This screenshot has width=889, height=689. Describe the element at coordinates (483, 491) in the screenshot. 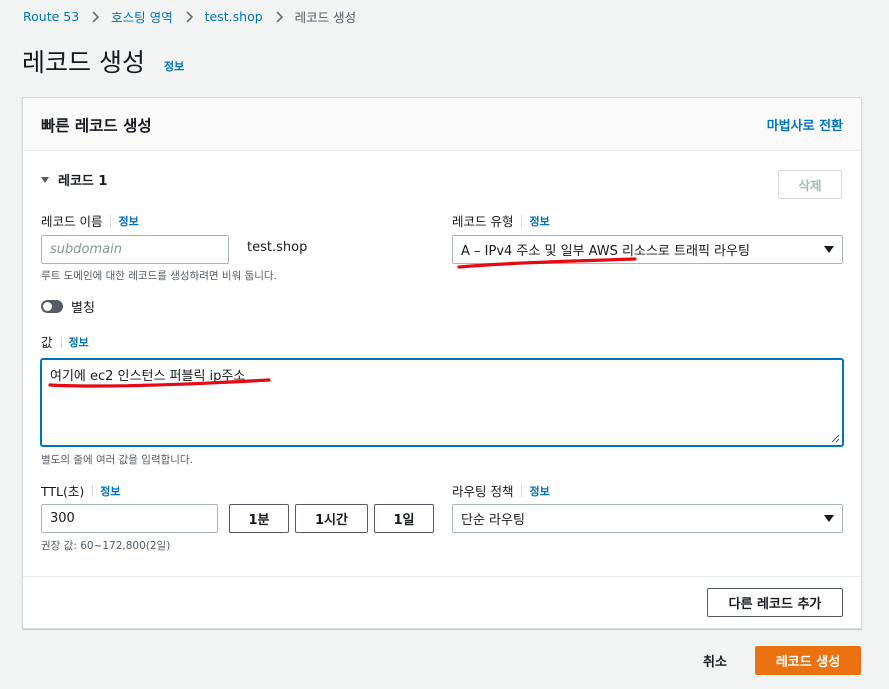

I see `routing-policy-label-text: 라우팅 정책` at that location.